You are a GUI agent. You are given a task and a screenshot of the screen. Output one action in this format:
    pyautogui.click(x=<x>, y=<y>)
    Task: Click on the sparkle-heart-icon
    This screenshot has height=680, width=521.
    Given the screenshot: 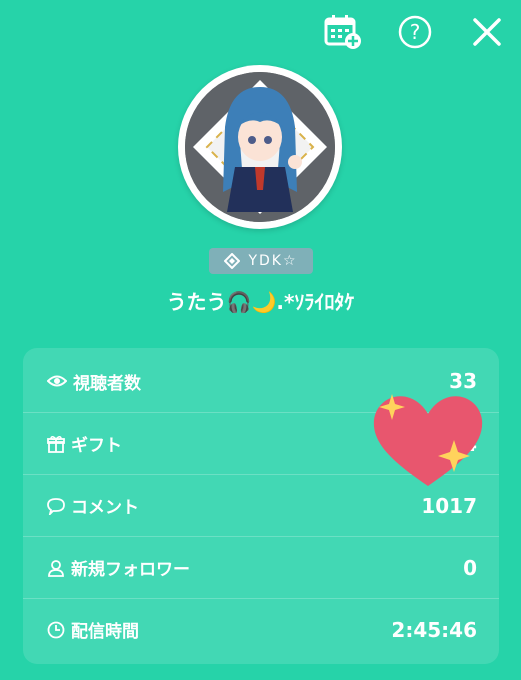 What is the action you would take?
    pyautogui.click(x=428, y=440)
    